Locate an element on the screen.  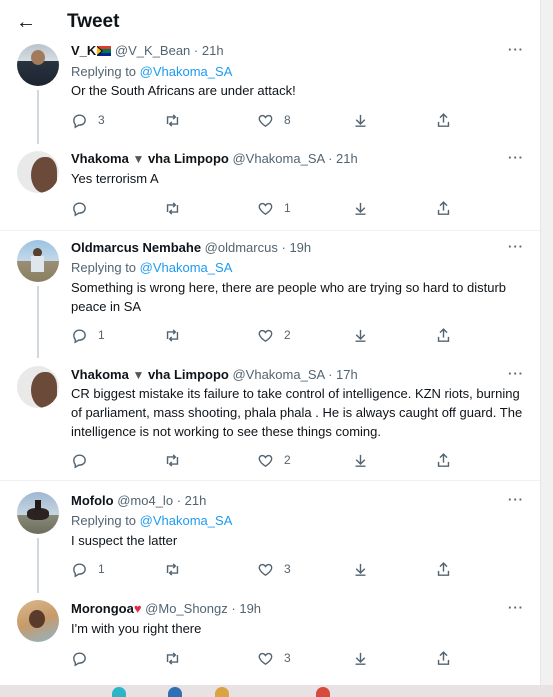
like-count: 3 is located at coordinates (287, 658).